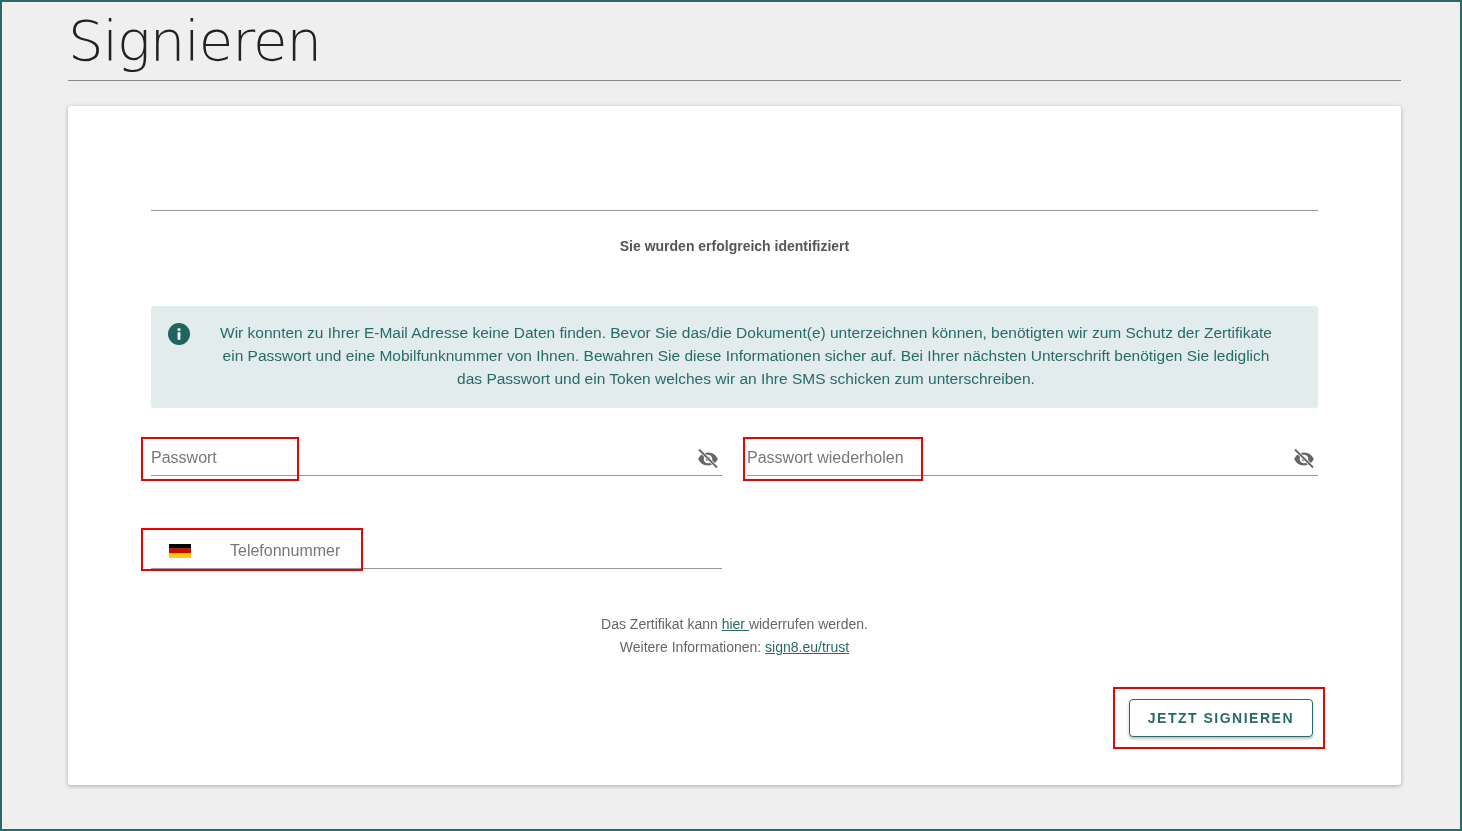 The width and height of the screenshot is (1462, 831). Describe the element at coordinates (180, 551) in the screenshot. I see `flag-icon` at that location.